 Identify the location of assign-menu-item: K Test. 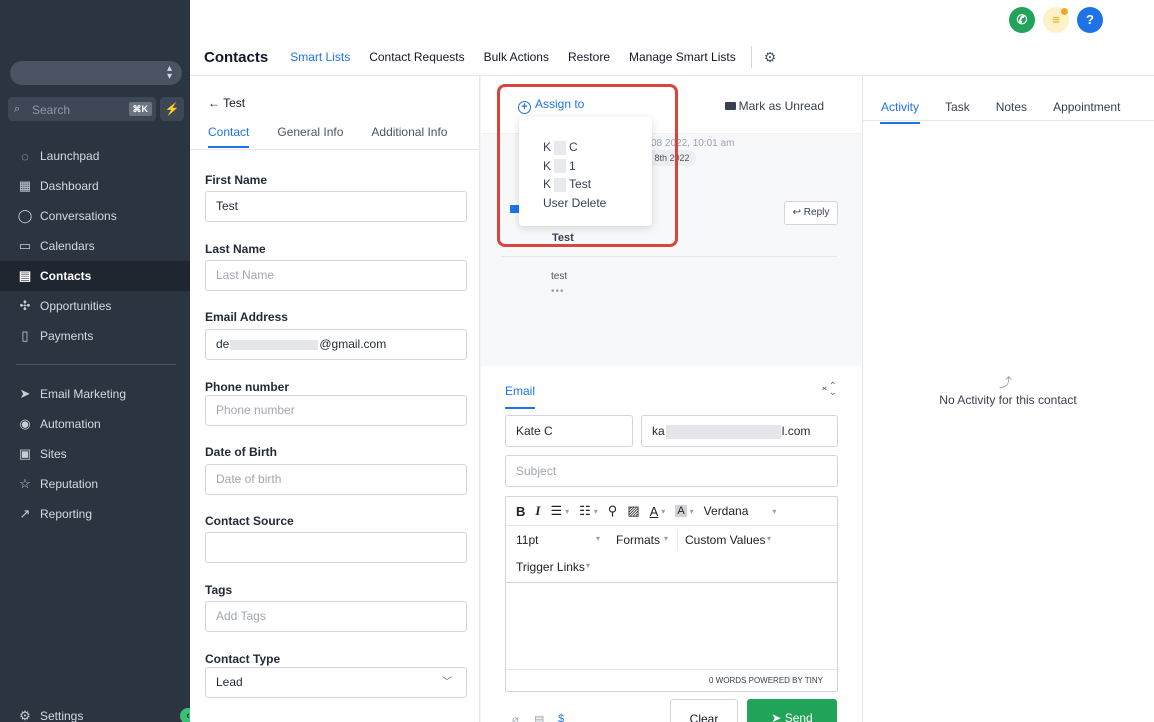
(585, 184).